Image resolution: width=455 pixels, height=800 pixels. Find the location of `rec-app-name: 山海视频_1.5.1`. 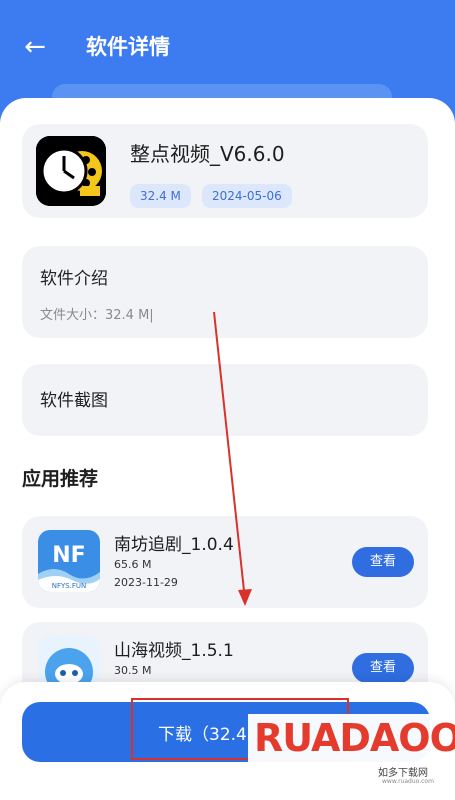

rec-app-name: 山海视频_1.5.1 is located at coordinates (174, 651).